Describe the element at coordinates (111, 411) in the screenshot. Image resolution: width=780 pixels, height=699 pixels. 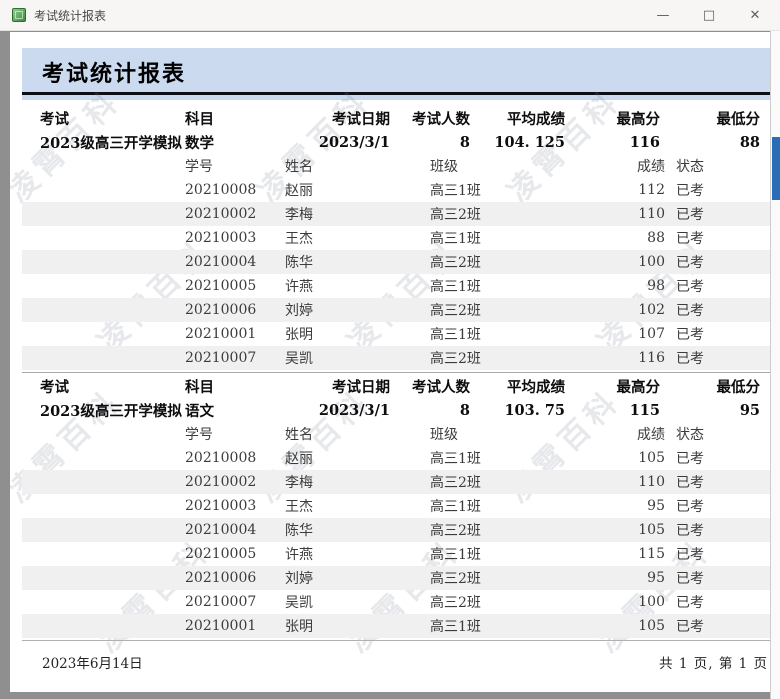
I see `summary-value-cell: 2023级高三开学模拟` at that location.